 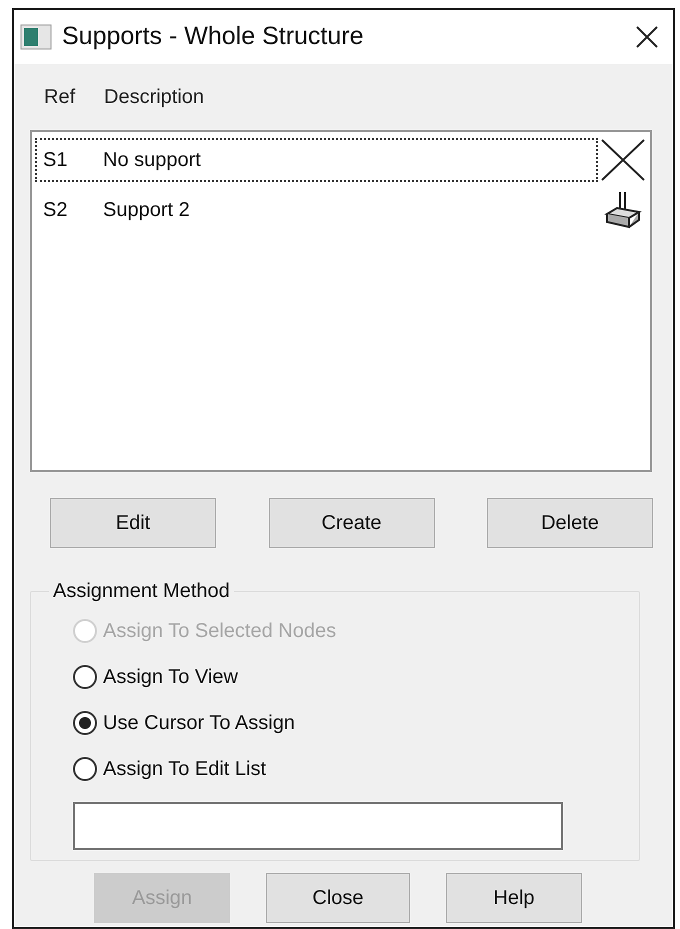 I want to click on column-header: Description, so click(x=154, y=97).